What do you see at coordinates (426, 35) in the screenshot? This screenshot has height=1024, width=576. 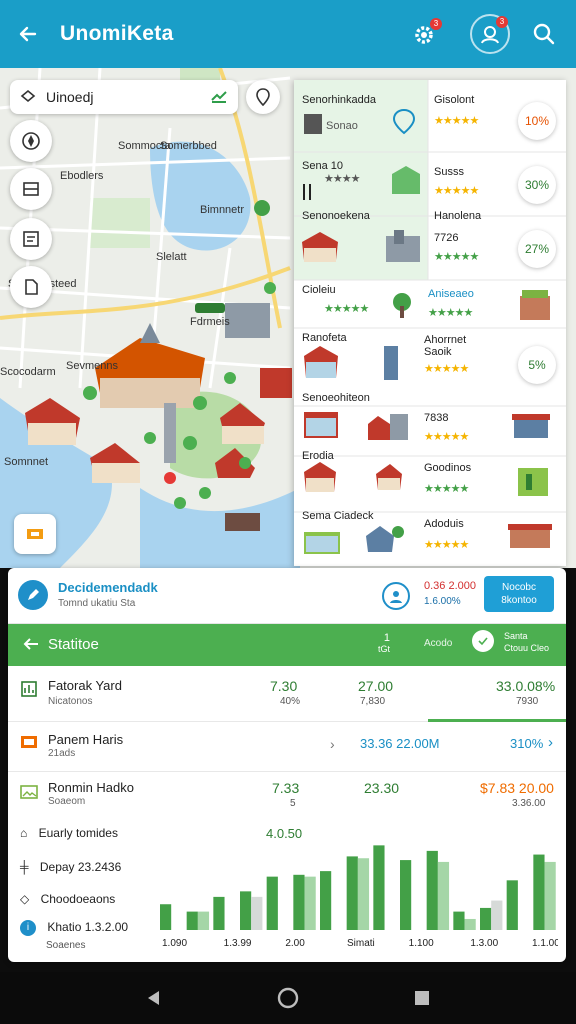 I see `settings-gear-icon: 3` at bounding box center [426, 35].